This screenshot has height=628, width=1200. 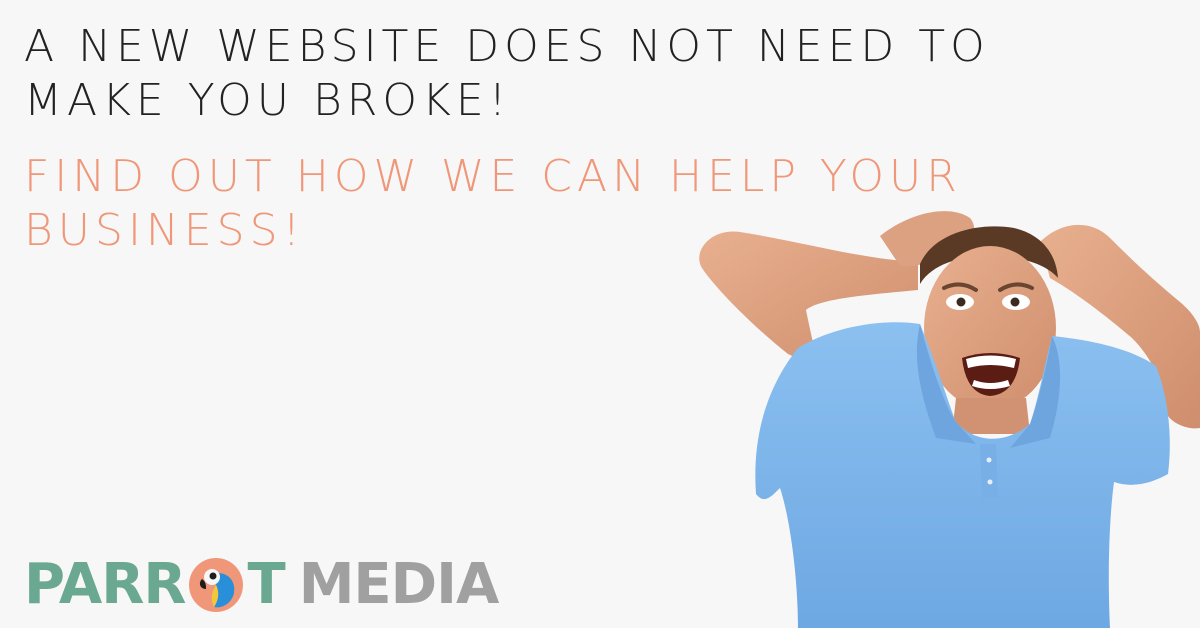 I want to click on logo-parrot-text-end: T, so click(x=266, y=584).